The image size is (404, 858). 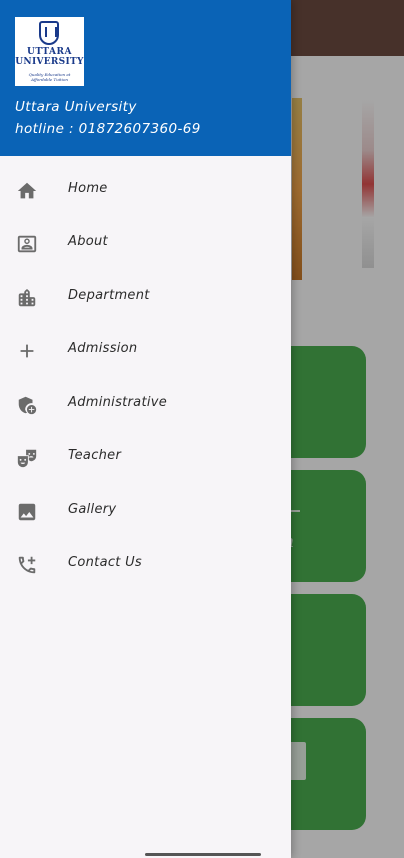 I want to click on add-call-icon, so click(x=27, y=565).